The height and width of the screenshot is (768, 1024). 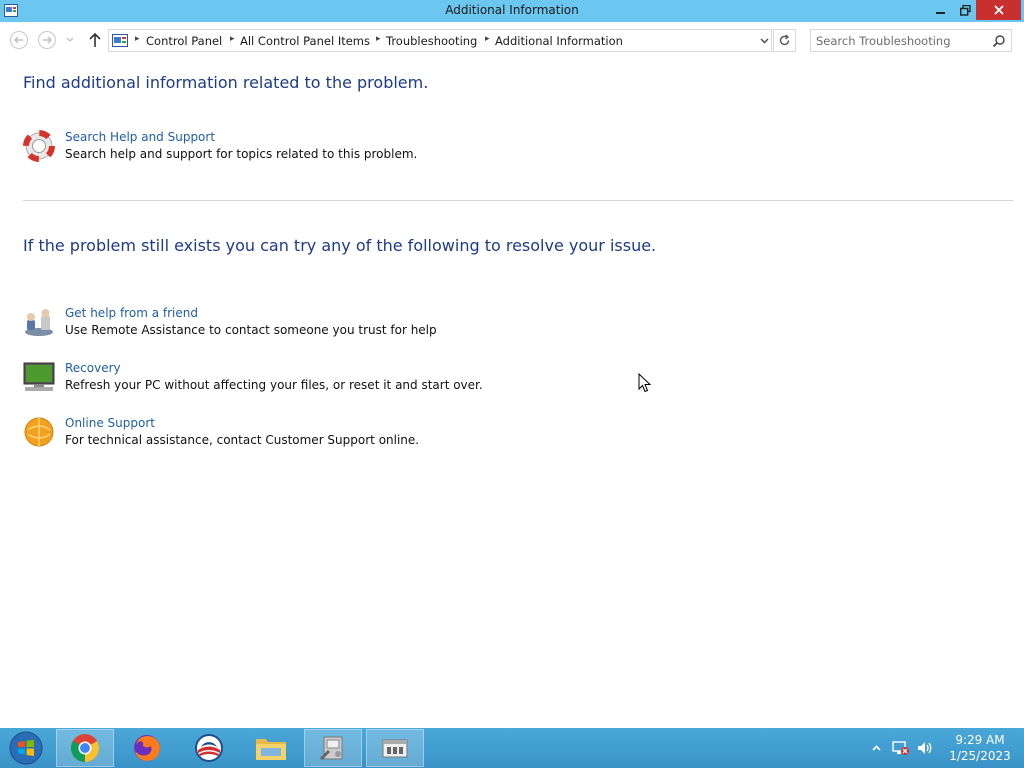 I want to click on file-explorer-icon, so click(x=271, y=749).